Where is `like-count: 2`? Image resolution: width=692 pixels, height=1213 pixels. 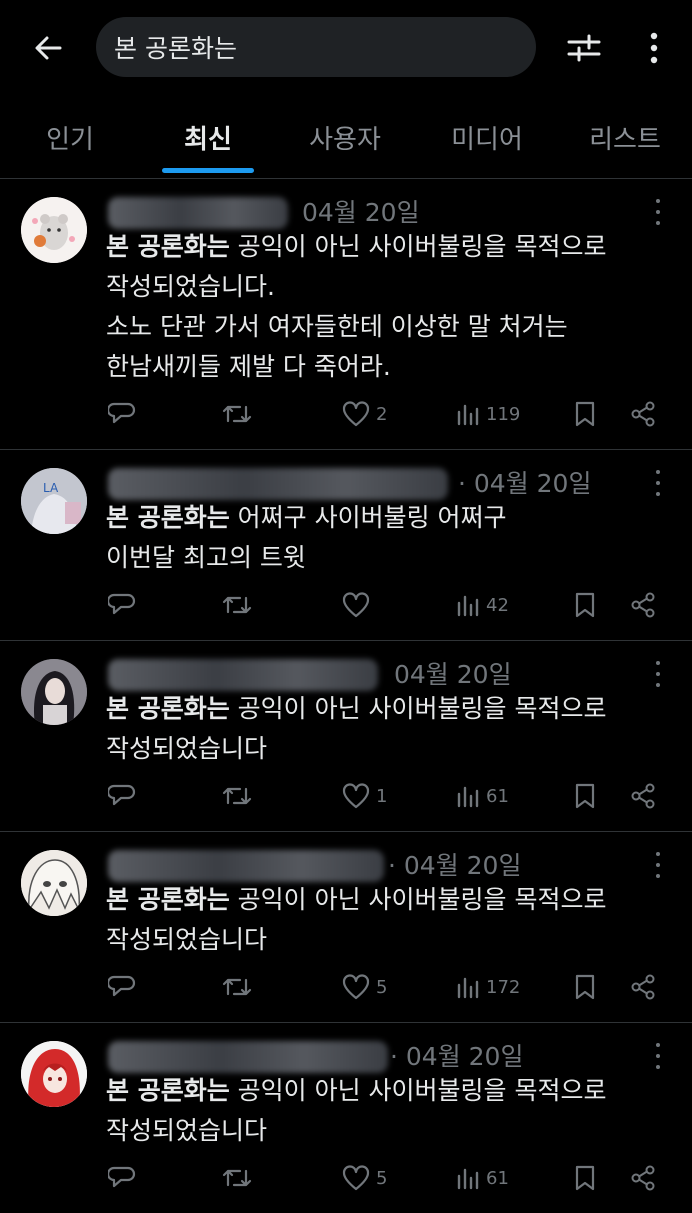 like-count: 2 is located at coordinates (382, 414).